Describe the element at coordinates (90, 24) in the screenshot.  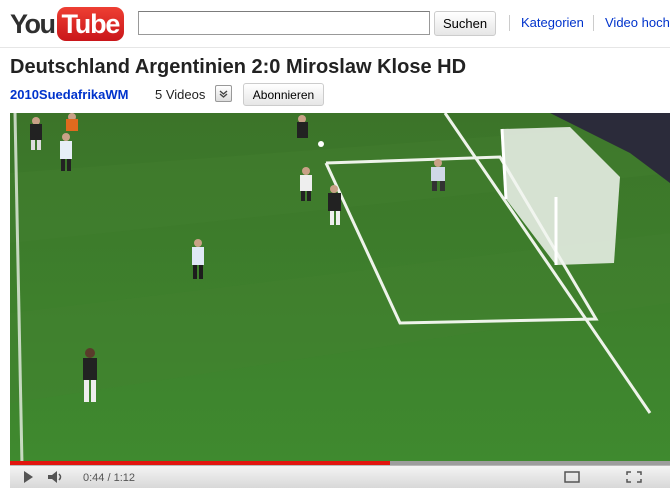
I see `logo-tube-text: Tube` at that location.